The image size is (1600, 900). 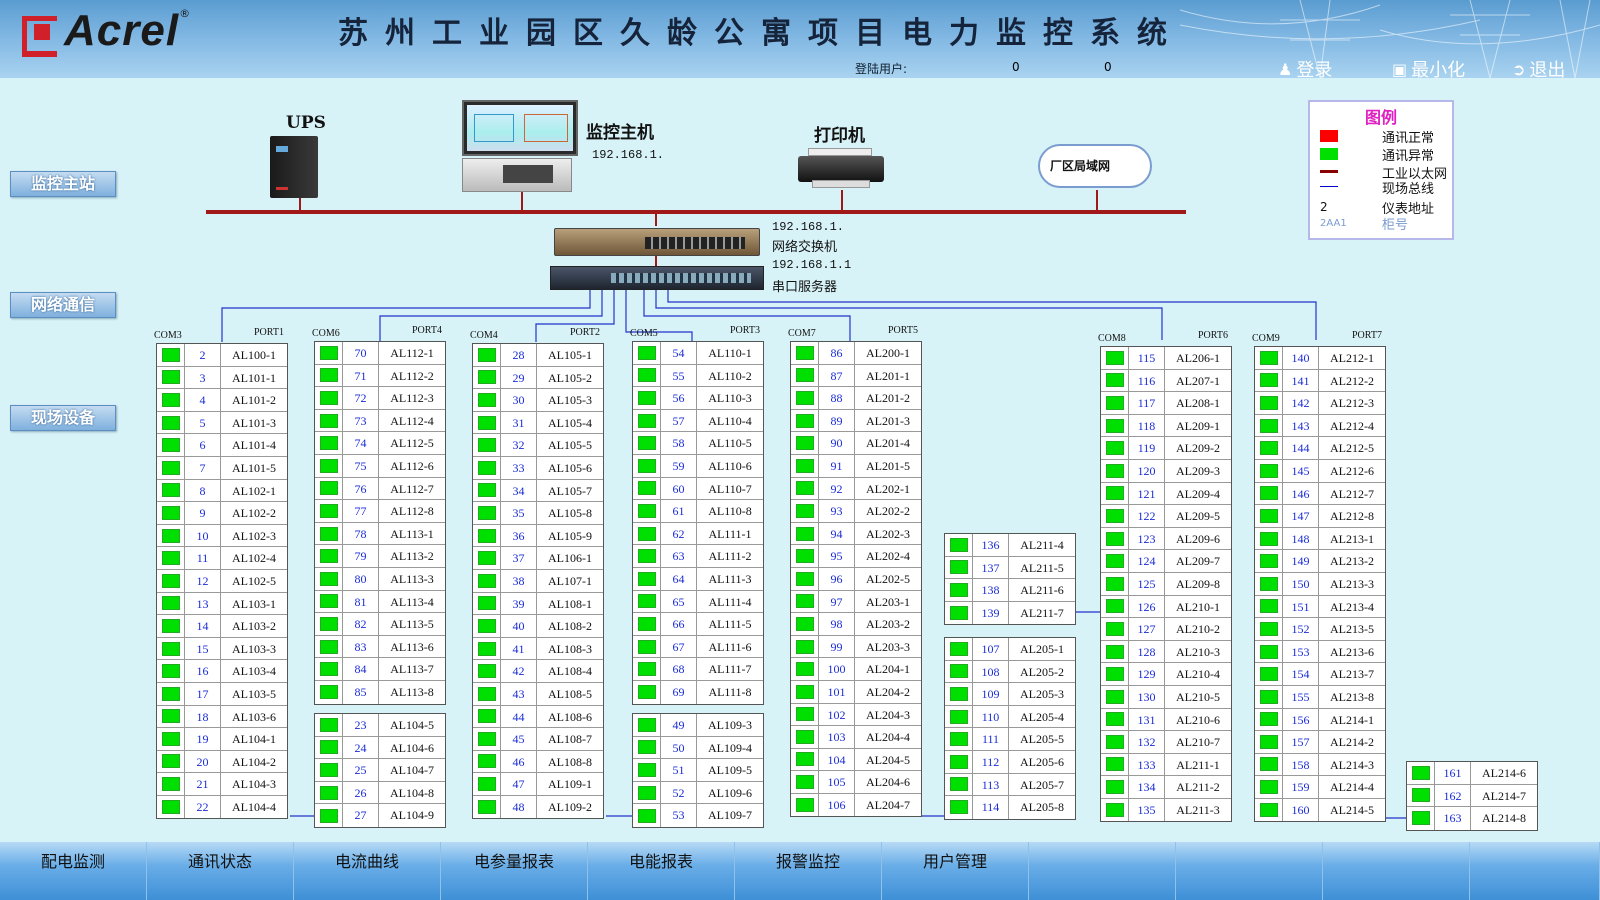 I want to click on device-row: 97 AL203-1, so click(x=856, y=602).